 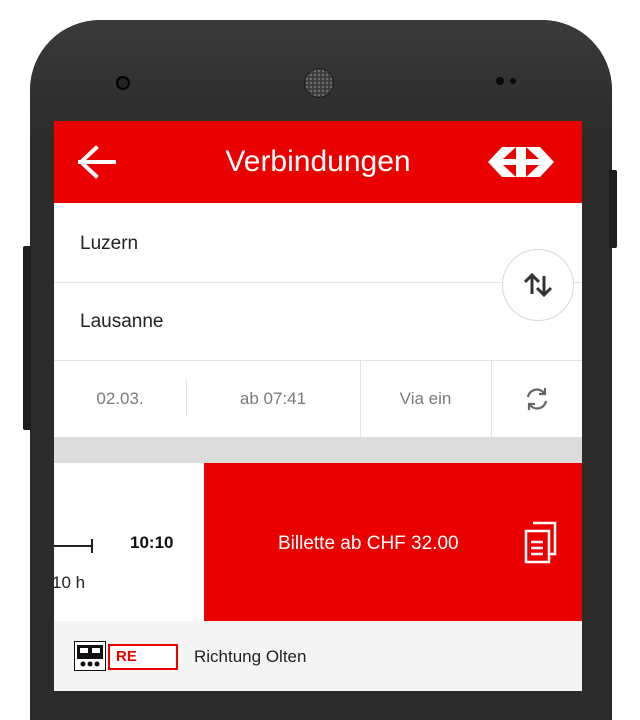 What do you see at coordinates (70, 582) in the screenshot?
I see `duration: 10 h` at bounding box center [70, 582].